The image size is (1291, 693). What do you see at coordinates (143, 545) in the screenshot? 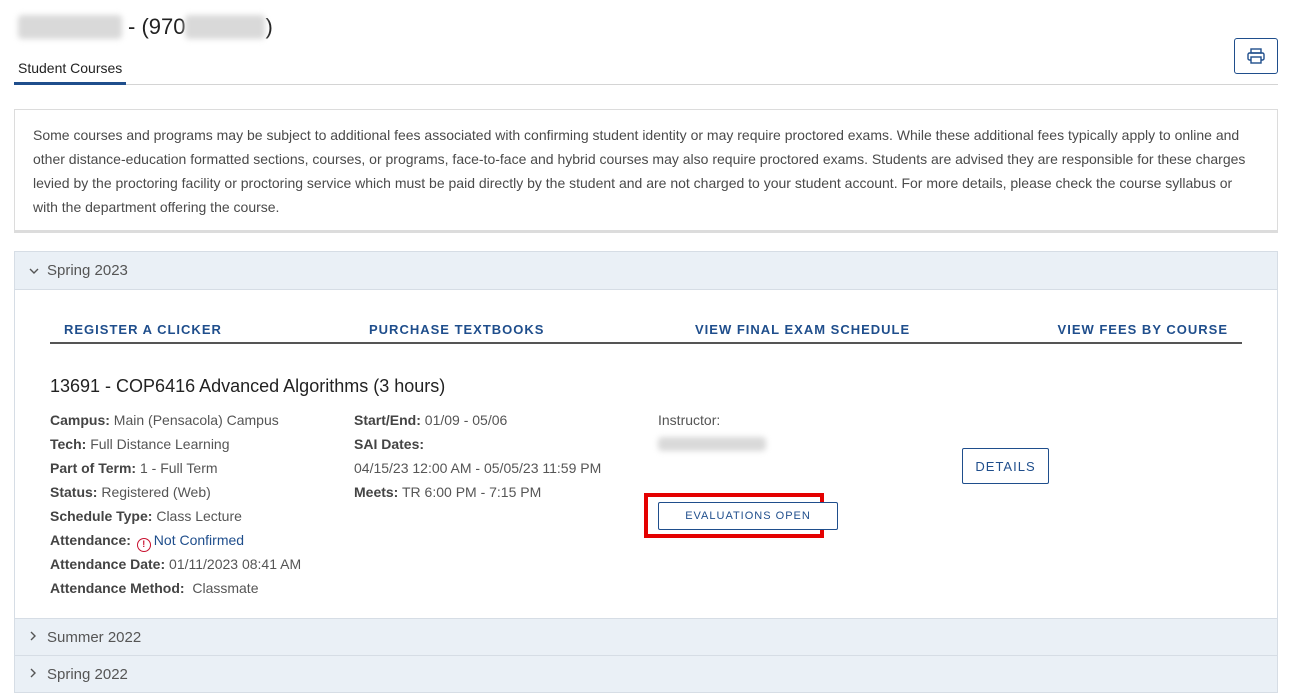
I see `warning-icon: !` at bounding box center [143, 545].